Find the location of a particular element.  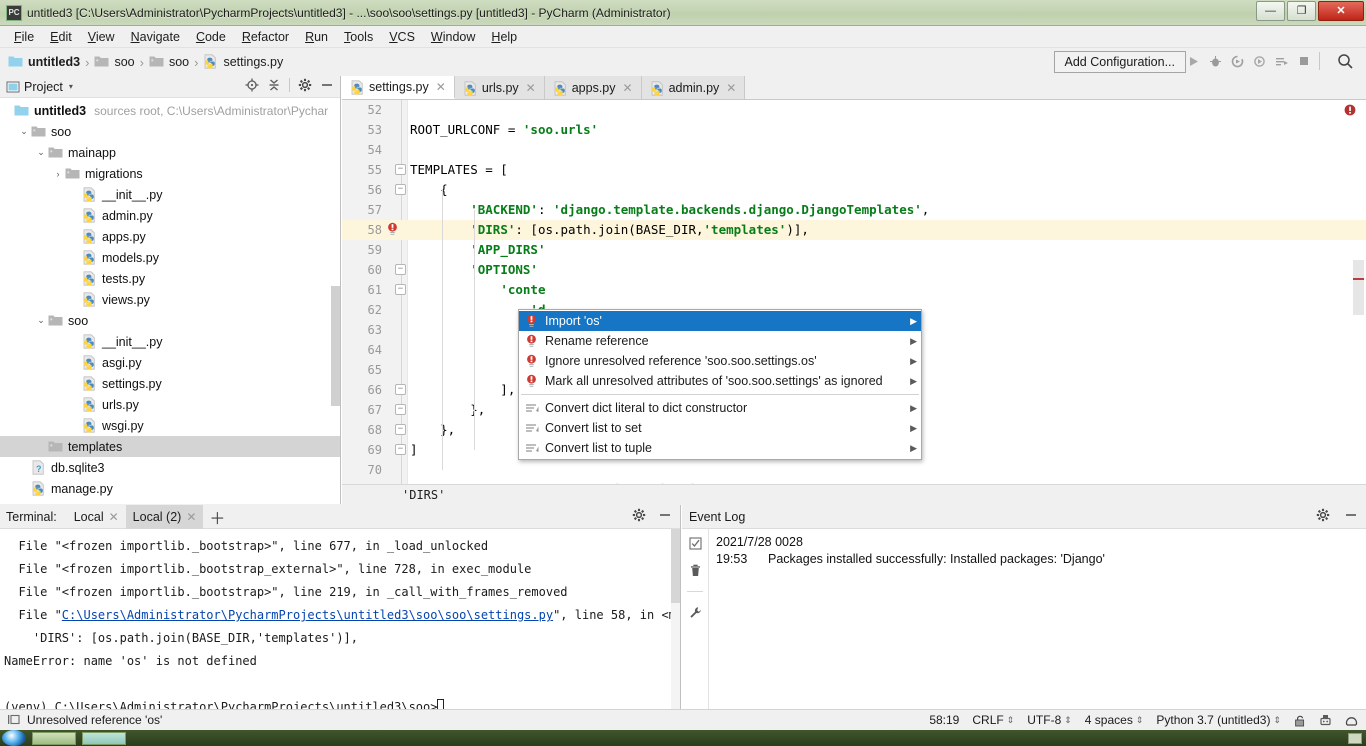

menu-item-edit: Edit is located at coordinates (61, 37).